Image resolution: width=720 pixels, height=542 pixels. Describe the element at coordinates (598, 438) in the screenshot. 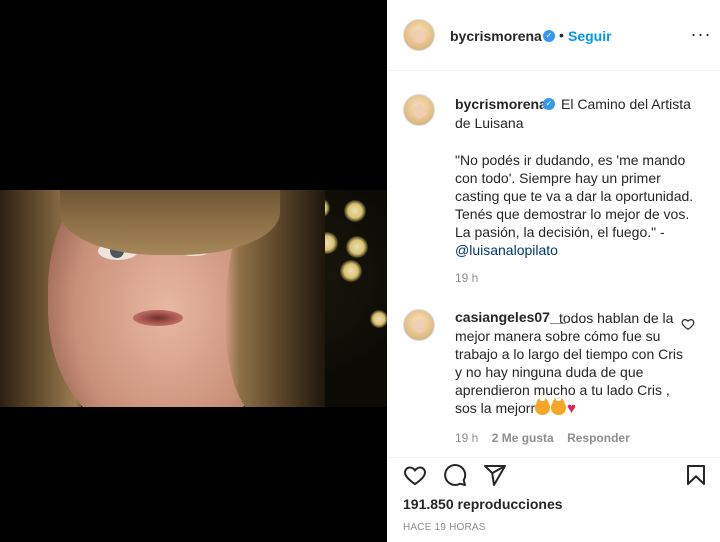

I see `reply-button: Responder` at that location.